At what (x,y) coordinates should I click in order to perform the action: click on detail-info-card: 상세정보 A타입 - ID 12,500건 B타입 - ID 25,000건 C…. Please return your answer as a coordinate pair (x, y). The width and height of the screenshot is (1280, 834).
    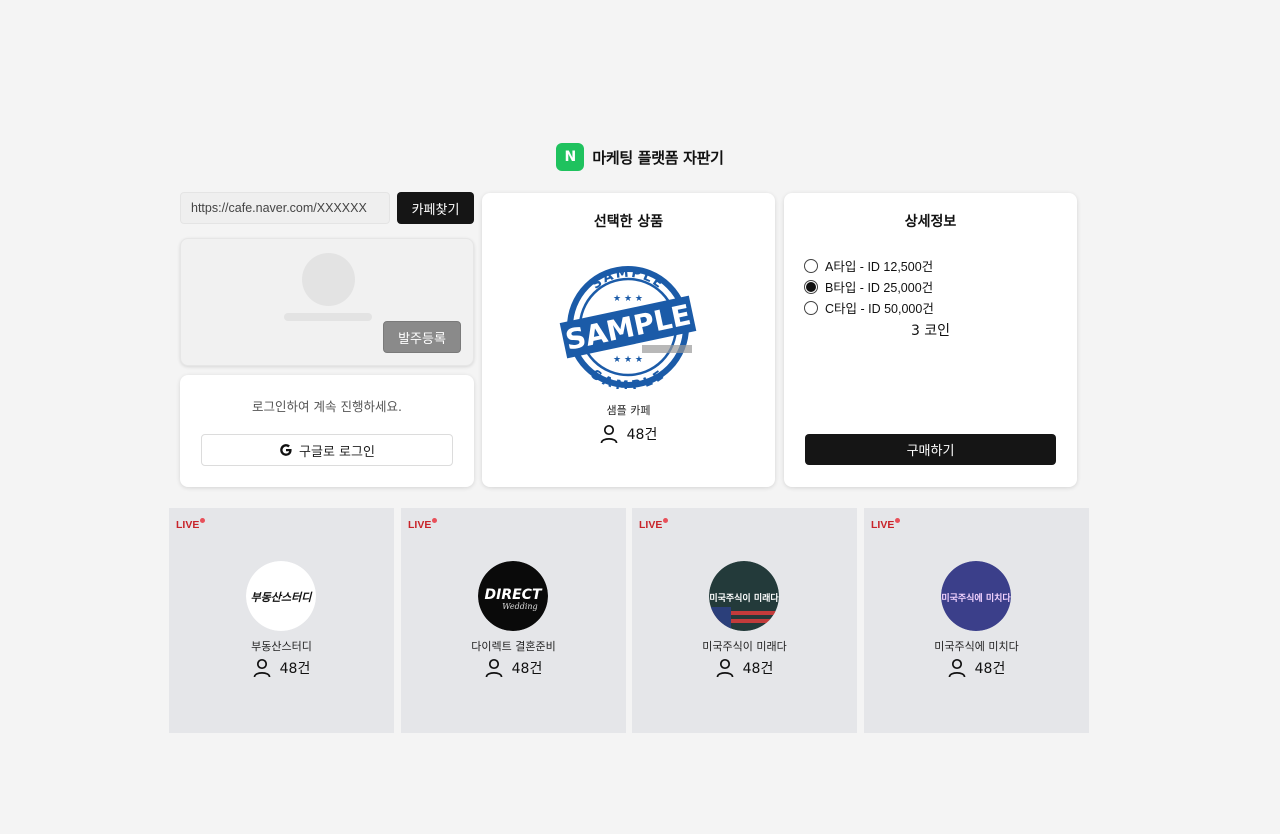
    Looking at the image, I should click on (930, 340).